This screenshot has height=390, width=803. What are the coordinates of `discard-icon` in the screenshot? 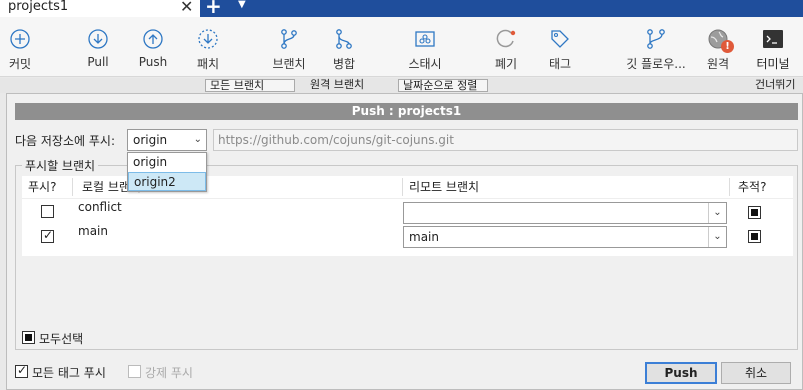 It's located at (506, 38).